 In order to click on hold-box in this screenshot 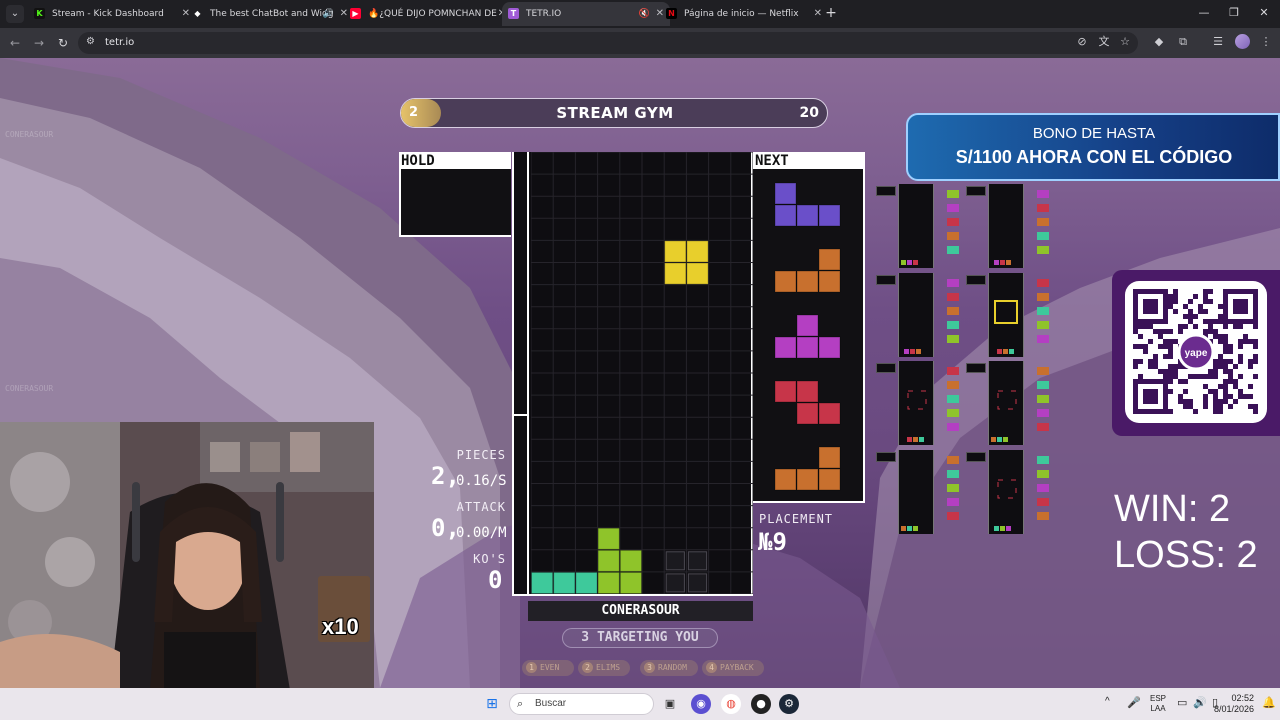, I will do `click(455, 203)`.